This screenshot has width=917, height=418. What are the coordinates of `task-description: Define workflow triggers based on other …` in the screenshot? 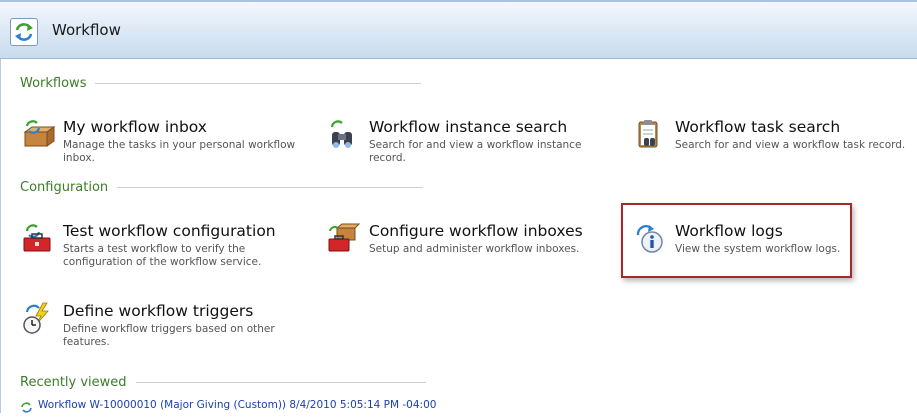 It's located at (169, 335).